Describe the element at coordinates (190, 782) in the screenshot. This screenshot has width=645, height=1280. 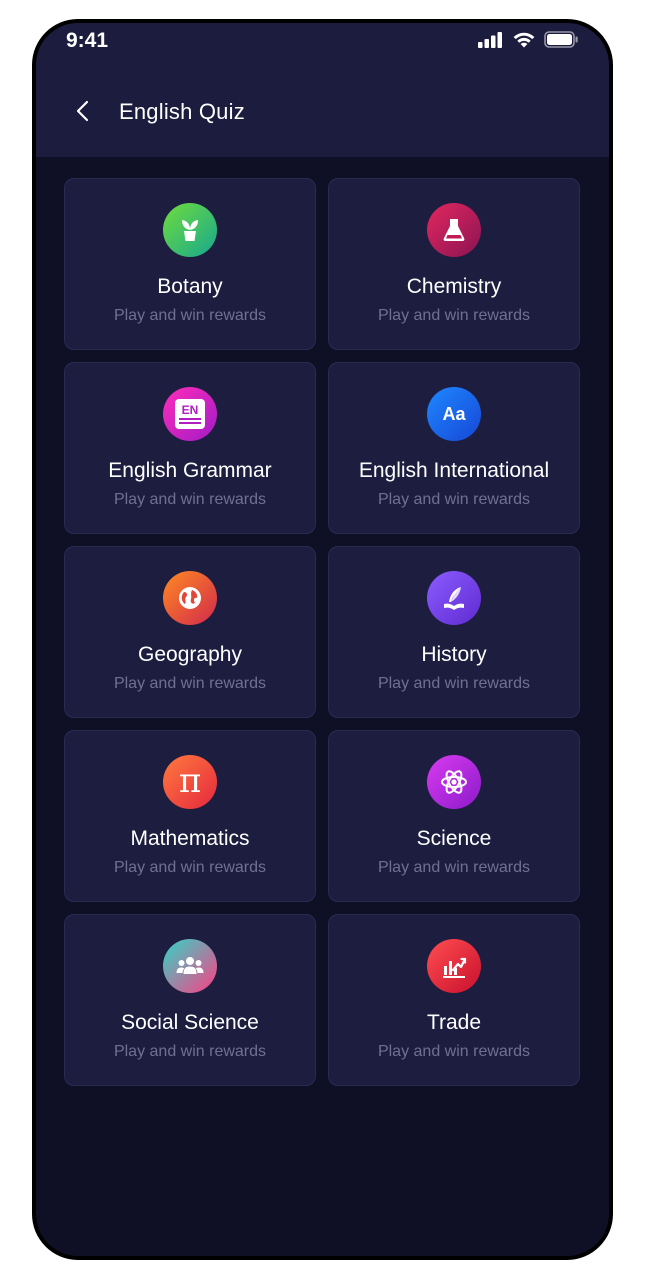
I see `pi-icon: π` at that location.